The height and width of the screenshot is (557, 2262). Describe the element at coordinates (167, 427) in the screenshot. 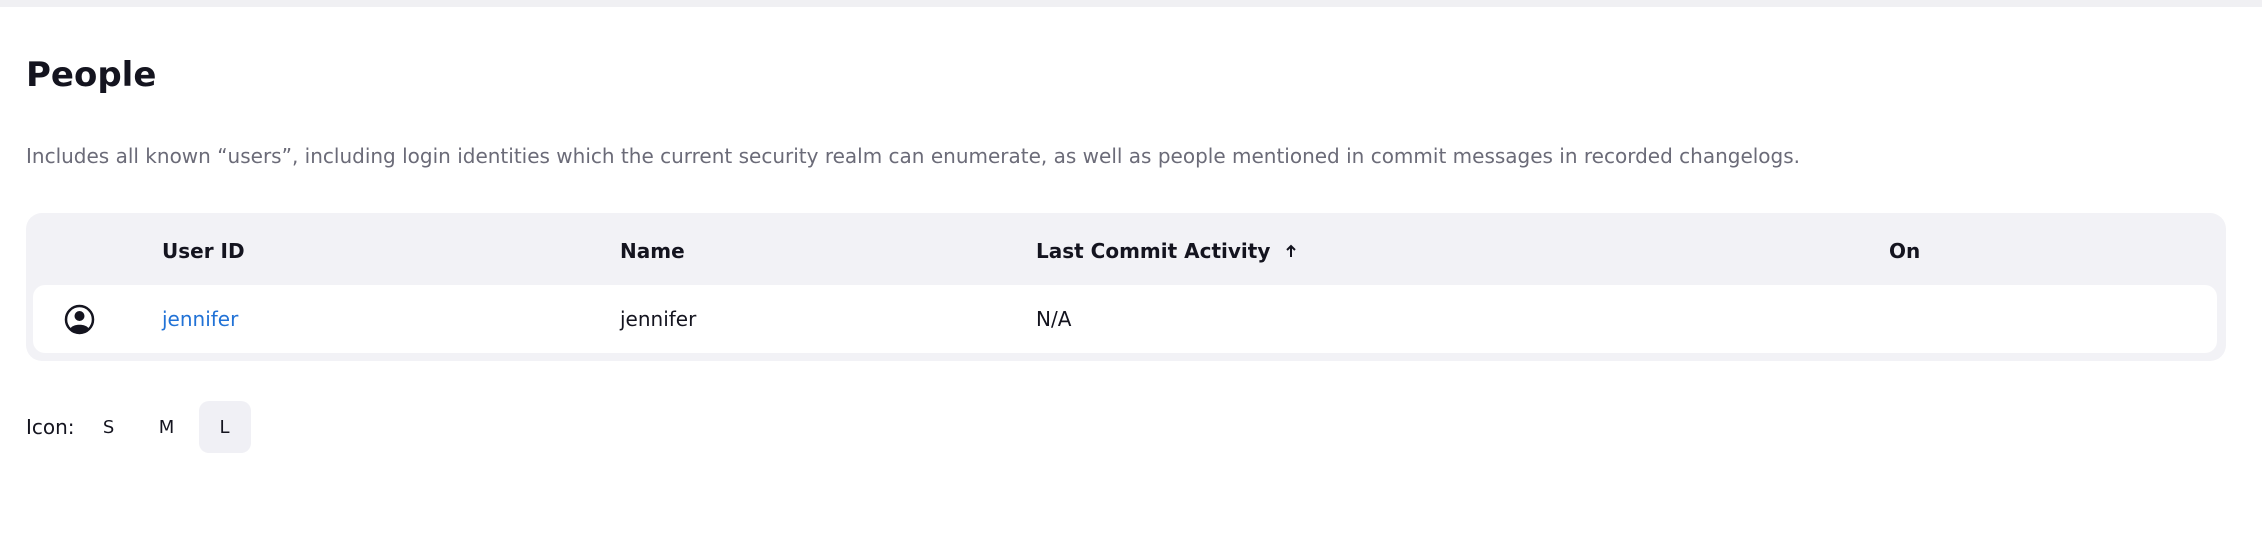

I see `icon-size-medium-button: M` at that location.